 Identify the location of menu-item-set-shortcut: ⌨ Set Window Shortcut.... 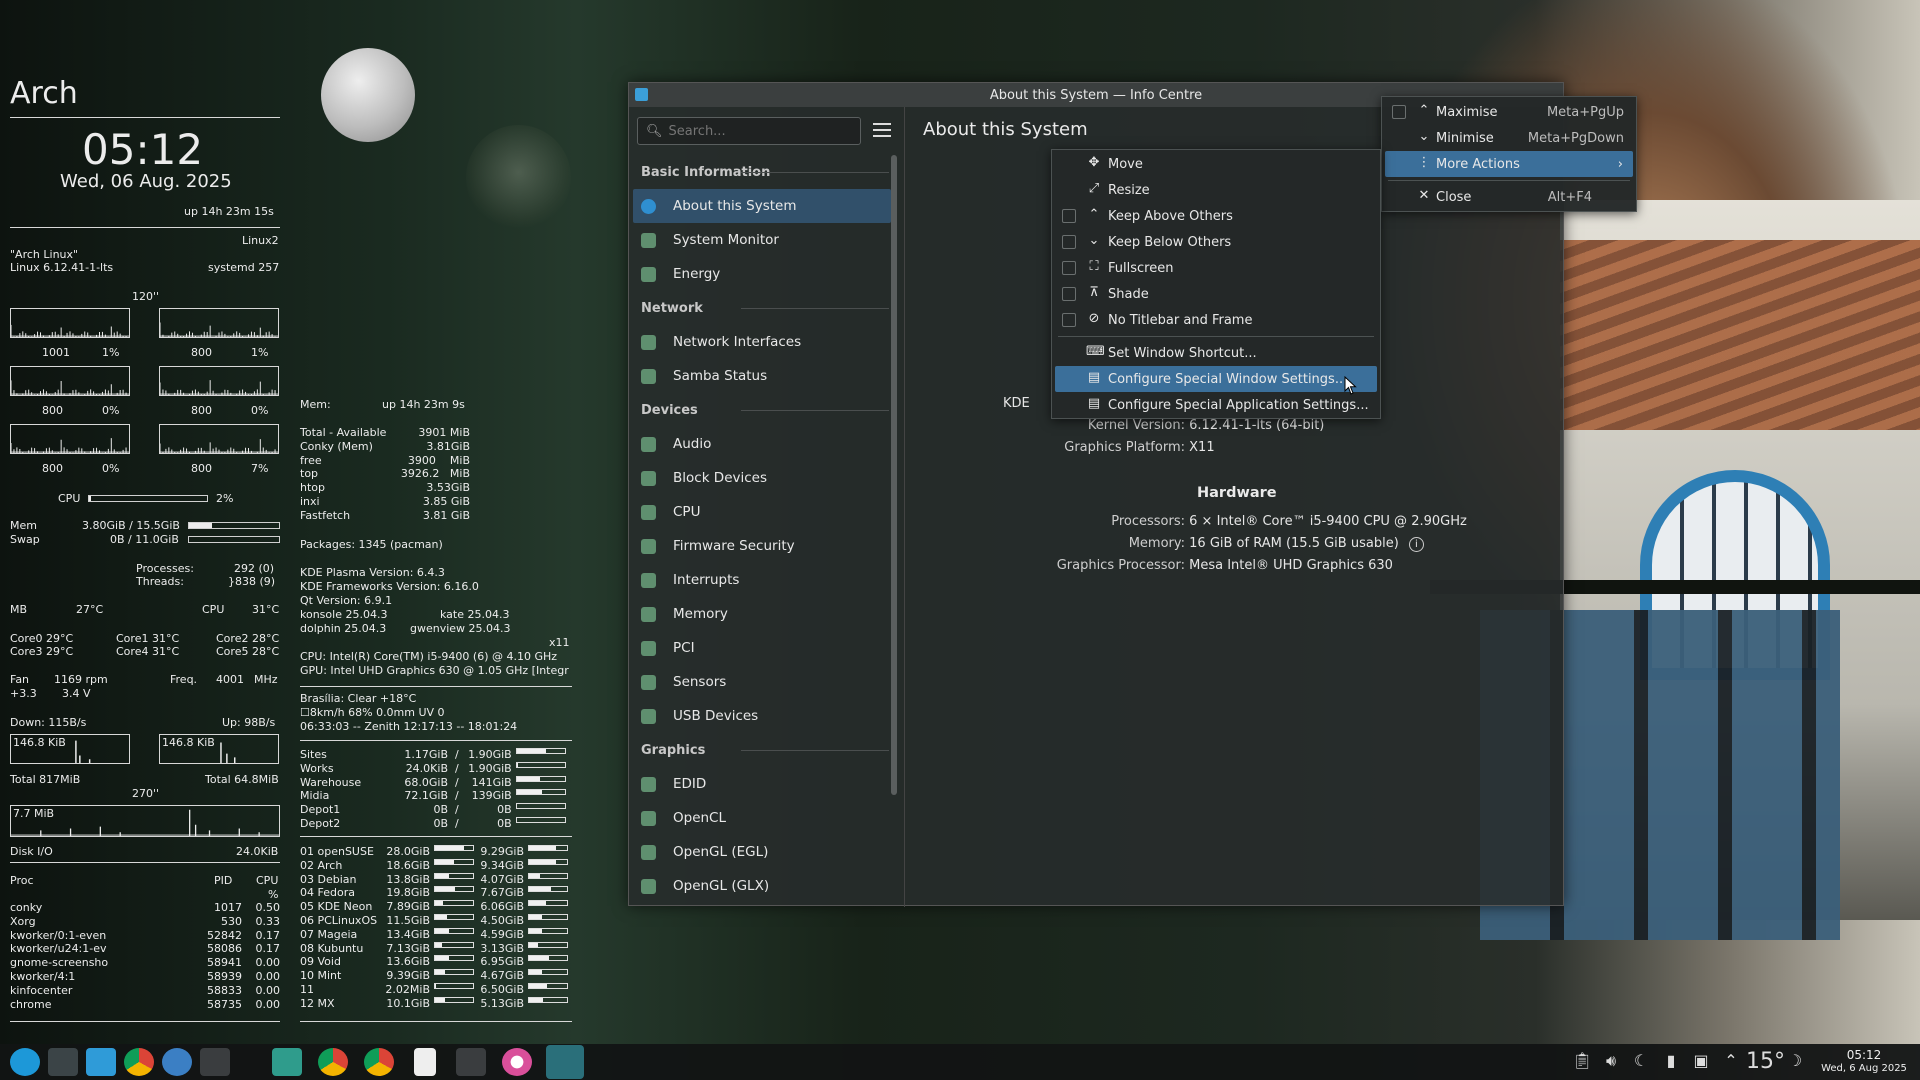
(1216, 353).